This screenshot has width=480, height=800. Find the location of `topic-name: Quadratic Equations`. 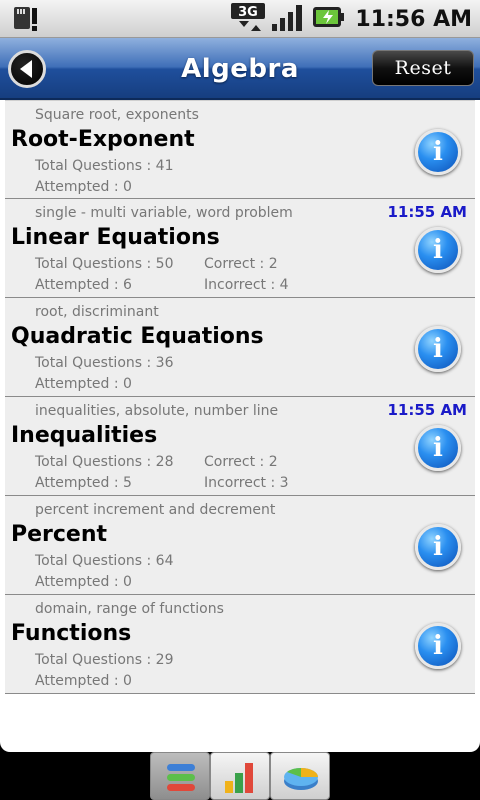

topic-name: Quadratic Equations is located at coordinates (137, 336).